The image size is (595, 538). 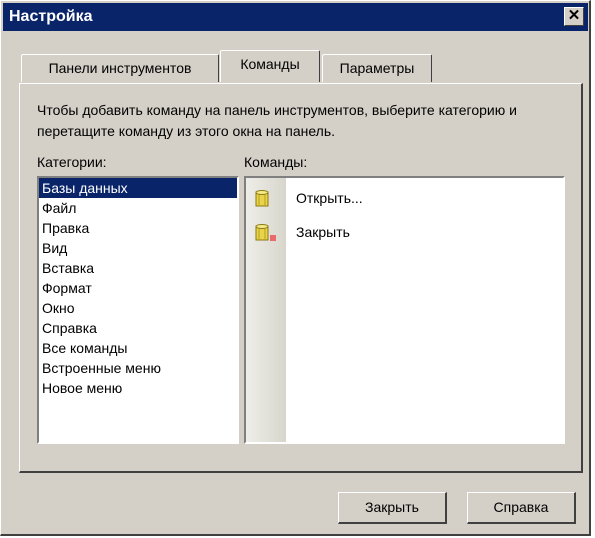 What do you see at coordinates (138, 328) in the screenshot?
I see `category-item: Справка` at bounding box center [138, 328].